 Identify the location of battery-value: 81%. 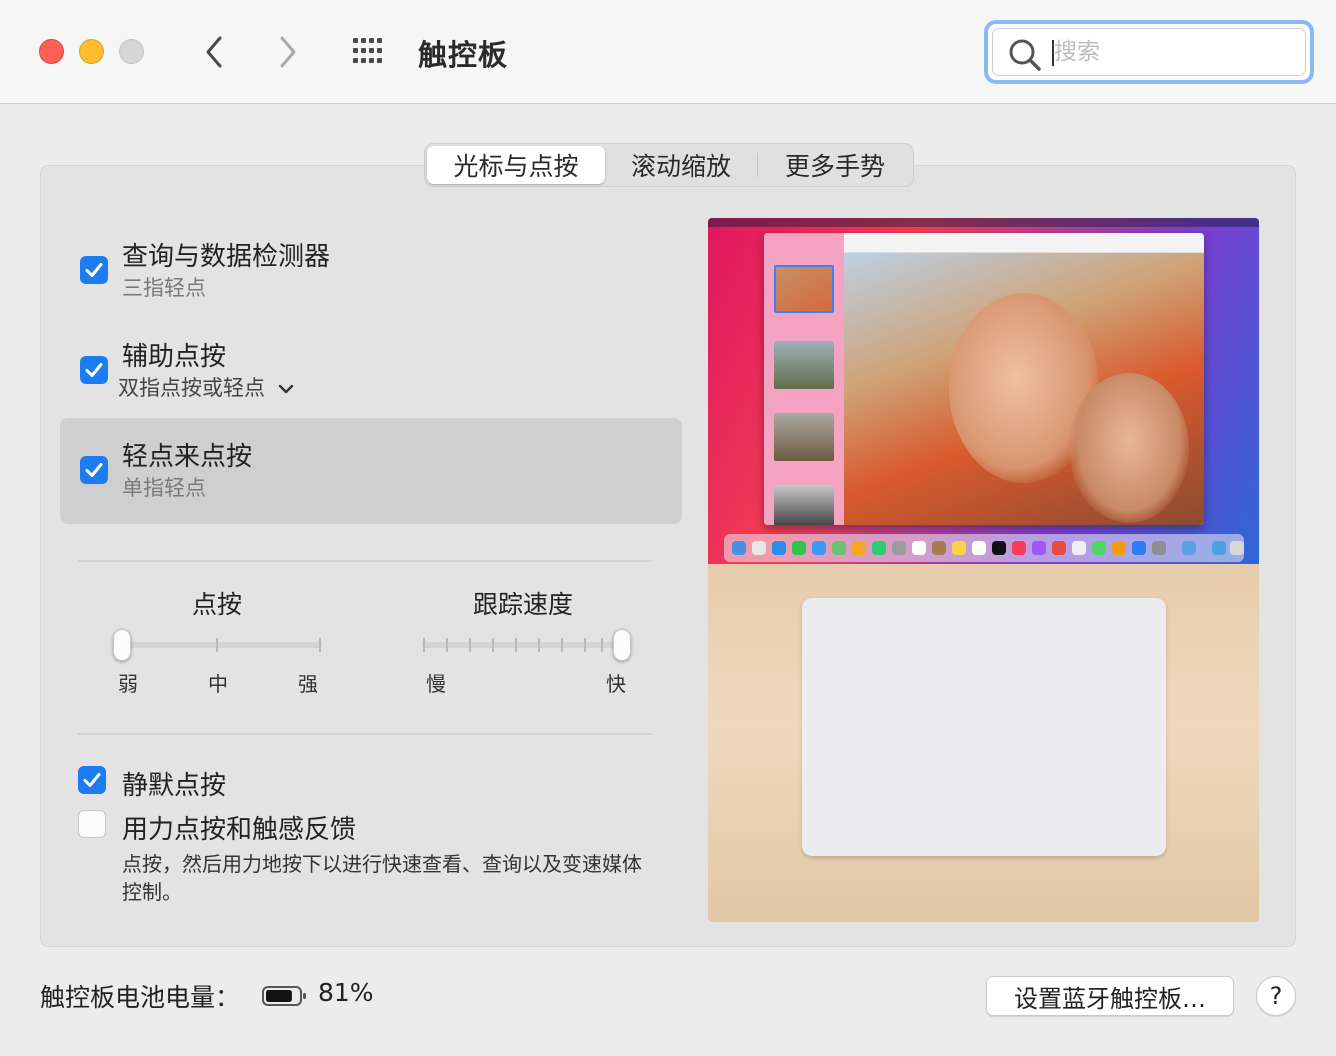
(346, 992).